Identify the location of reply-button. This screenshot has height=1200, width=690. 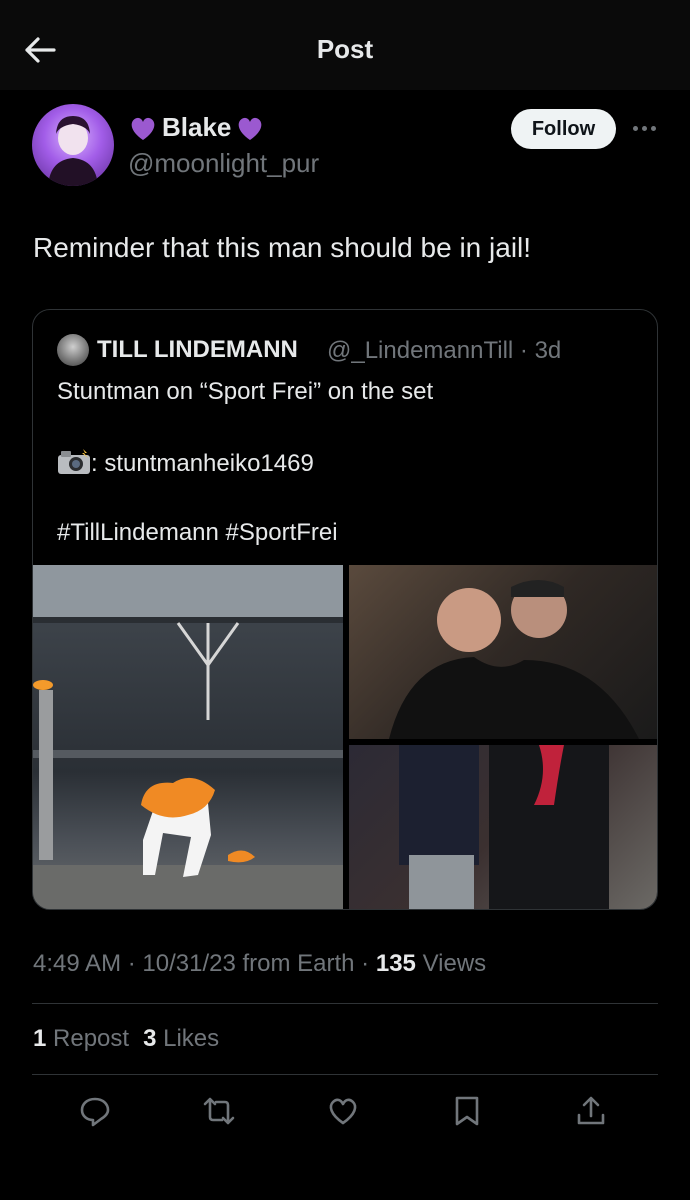
(95, 1111).